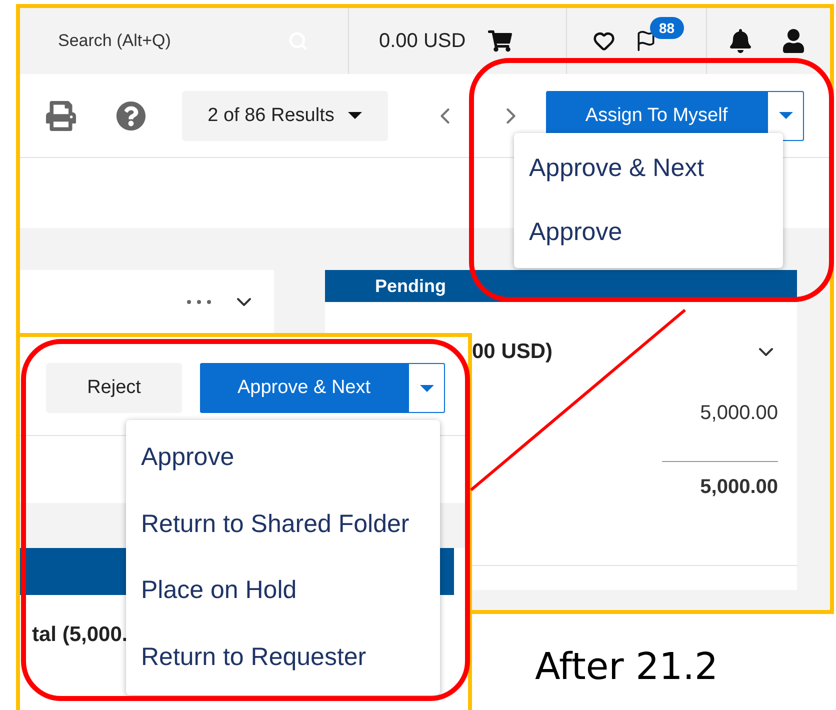 This screenshot has height=710, width=836. I want to click on cart-total: 0.00 USD, so click(422, 41).